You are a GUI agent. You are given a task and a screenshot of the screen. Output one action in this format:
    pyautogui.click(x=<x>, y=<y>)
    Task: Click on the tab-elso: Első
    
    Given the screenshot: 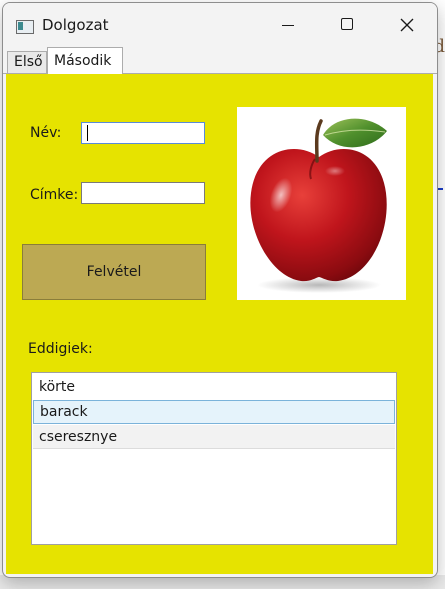 What is the action you would take?
    pyautogui.click(x=27, y=62)
    